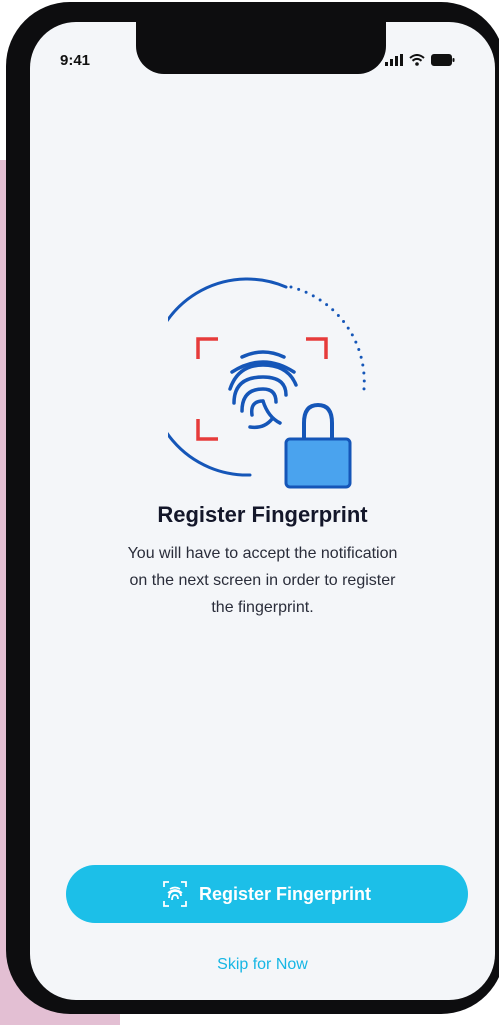  Describe the element at coordinates (261, 48) in the screenshot. I see `notch` at that location.